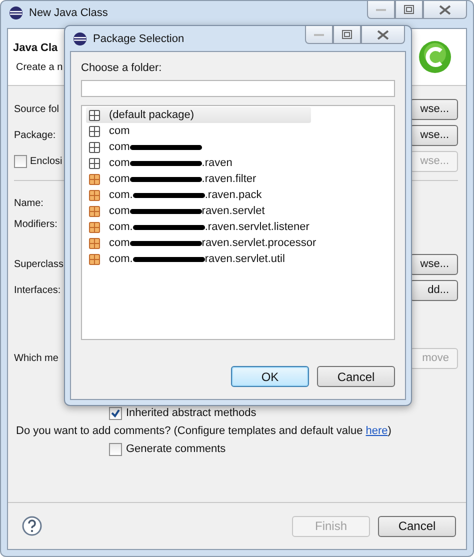  What do you see at coordinates (35, 135) in the screenshot?
I see `field-label: Package:` at bounding box center [35, 135].